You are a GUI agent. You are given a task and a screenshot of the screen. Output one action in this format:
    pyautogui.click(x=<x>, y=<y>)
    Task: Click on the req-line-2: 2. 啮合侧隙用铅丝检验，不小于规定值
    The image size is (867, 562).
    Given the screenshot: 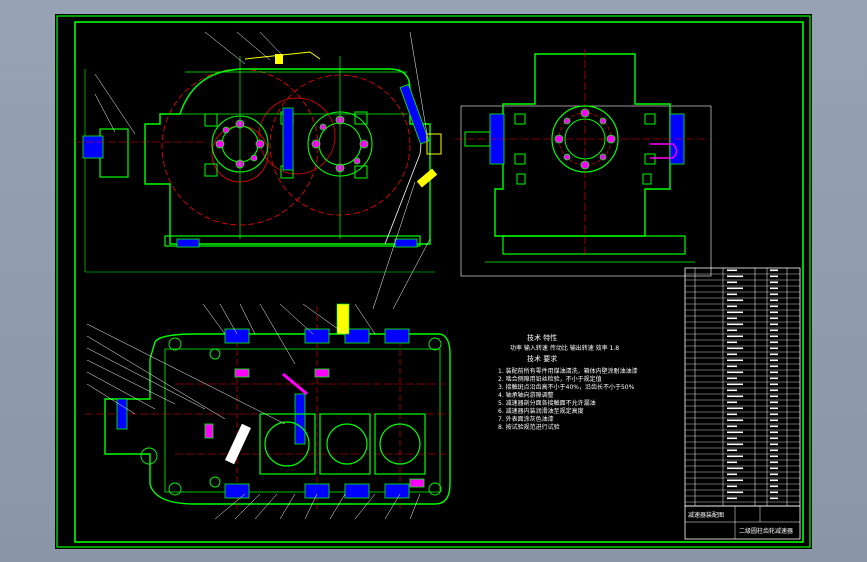 What is the action you would take?
    pyautogui.click(x=550, y=379)
    